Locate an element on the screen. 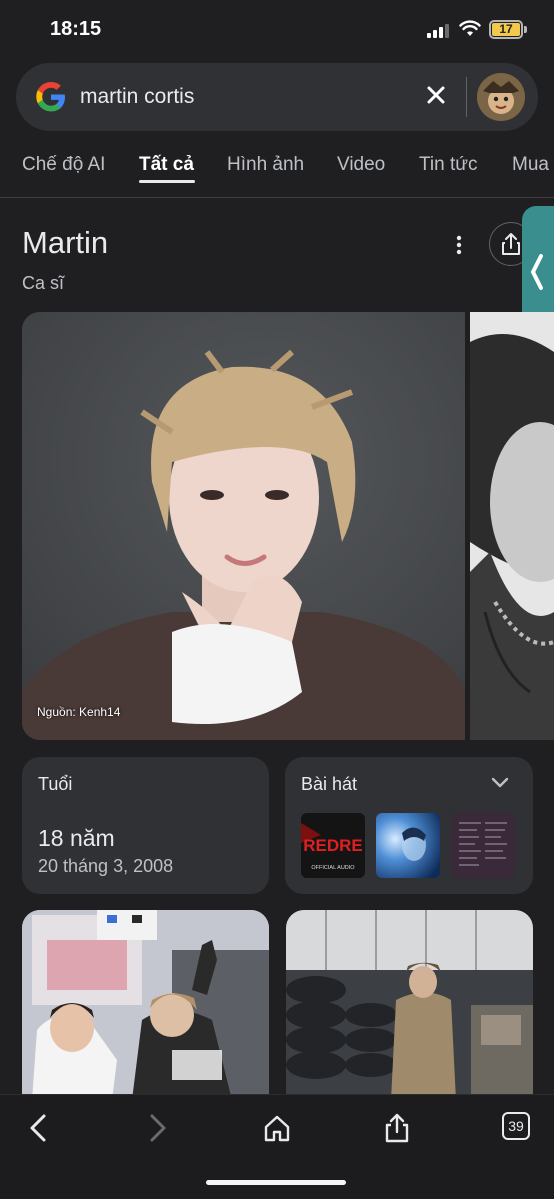 This screenshot has height=1199, width=554. status-bar: 18:15 17 is located at coordinates (277, 30).